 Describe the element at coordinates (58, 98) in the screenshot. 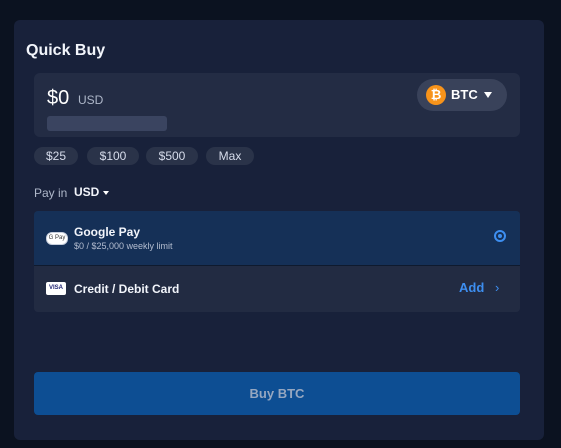

I see `amount-value: $0` at that location.